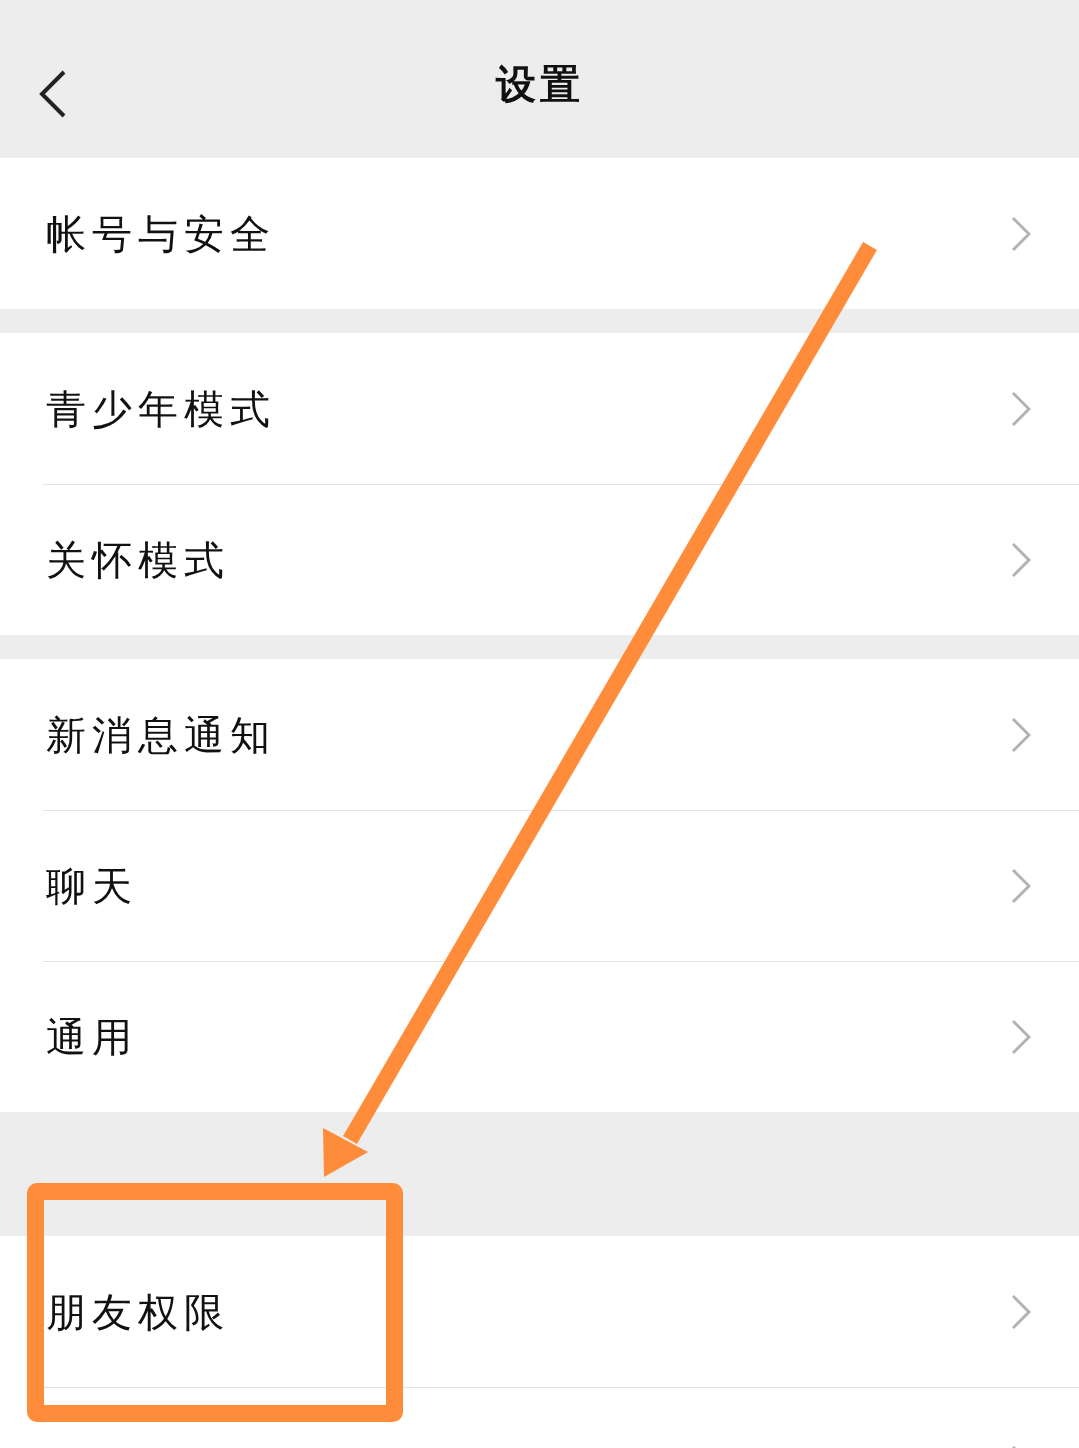  Describe the element at coordinates (92, 1037) in the screenshot. I see `row-label: 通用` at that location.